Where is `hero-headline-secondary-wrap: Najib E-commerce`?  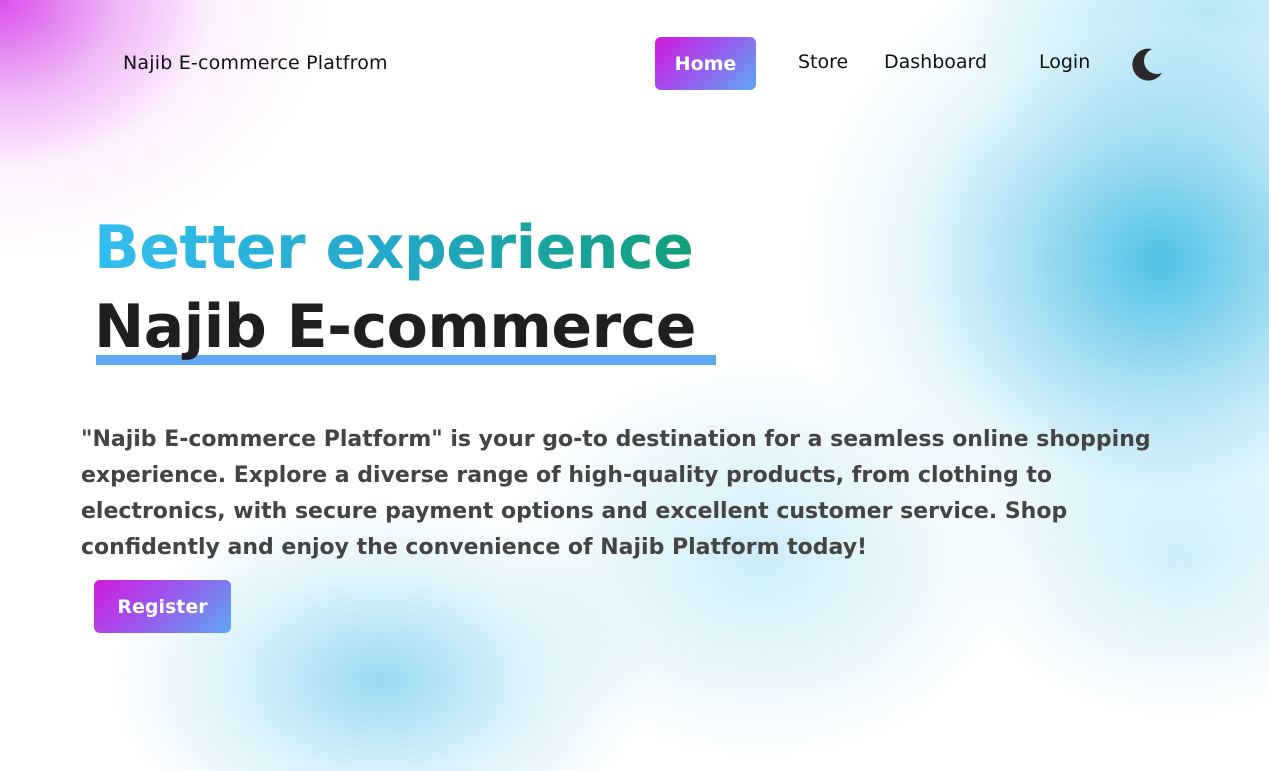
hero-headline-secondary-wrap: Najib E-commerce is located at coordinates (405, 327).